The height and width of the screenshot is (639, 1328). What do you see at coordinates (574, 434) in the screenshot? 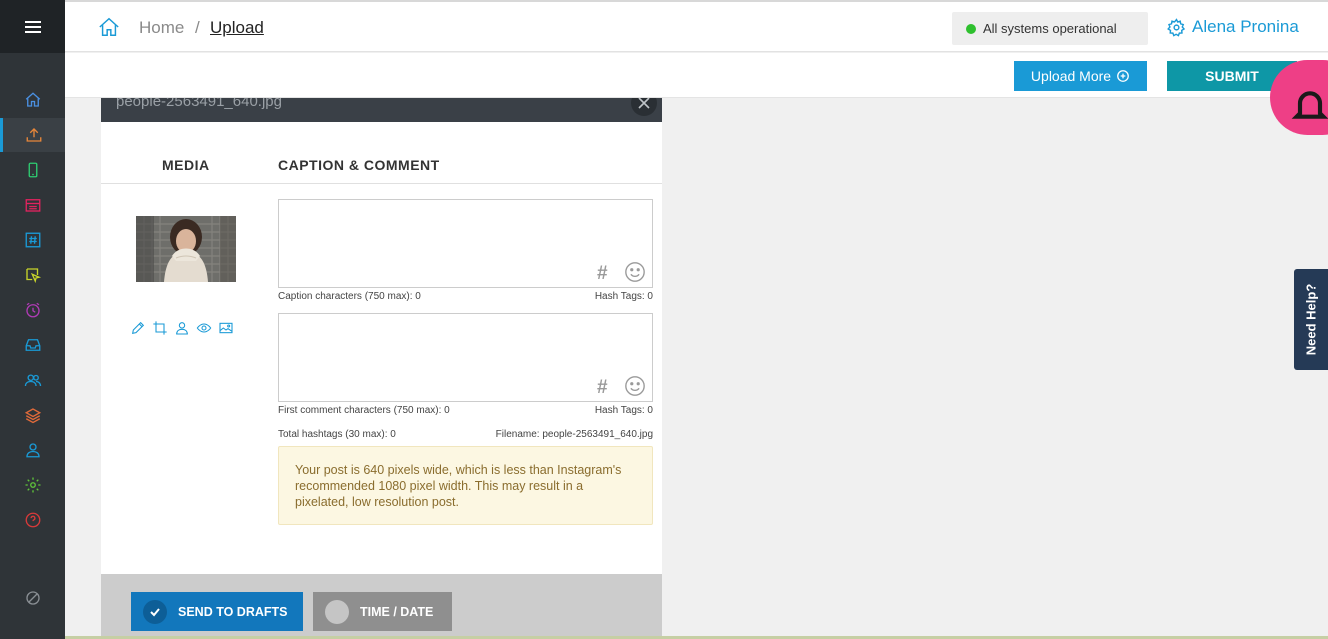
I see `filename-label: Filename: people-2563491_640.jpg` at bounding box center [574, 434].